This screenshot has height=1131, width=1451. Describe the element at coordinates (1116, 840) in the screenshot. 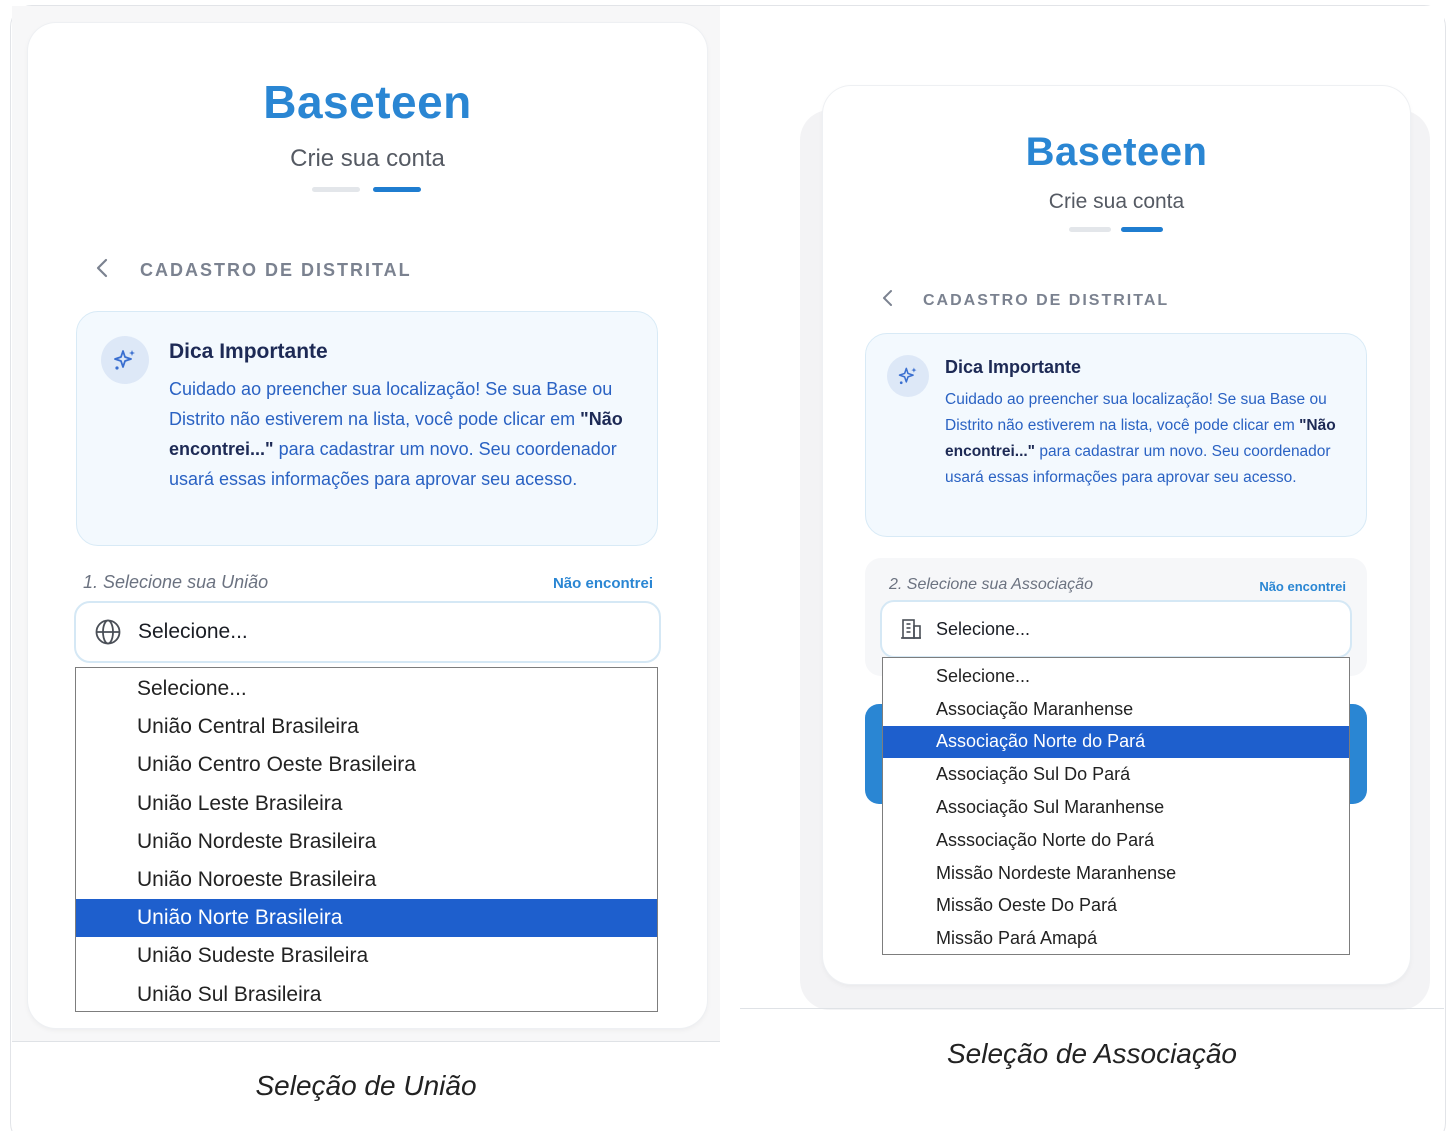

I see `dropdown-option: Asssociação Norte do Pará` at that location.